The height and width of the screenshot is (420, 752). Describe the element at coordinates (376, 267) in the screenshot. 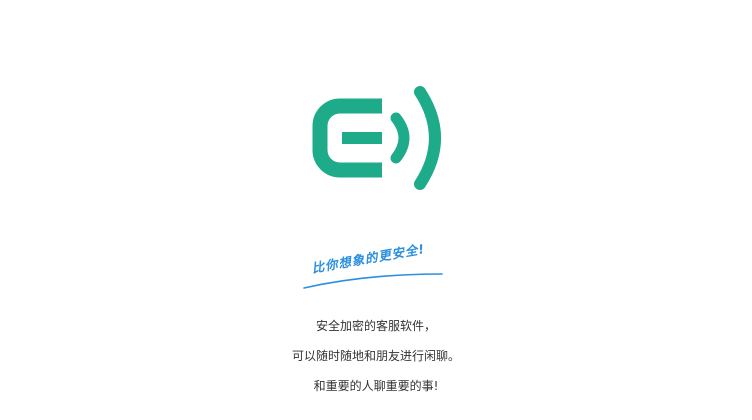

I see `slogan: 比你想象的更安全!` at that location.